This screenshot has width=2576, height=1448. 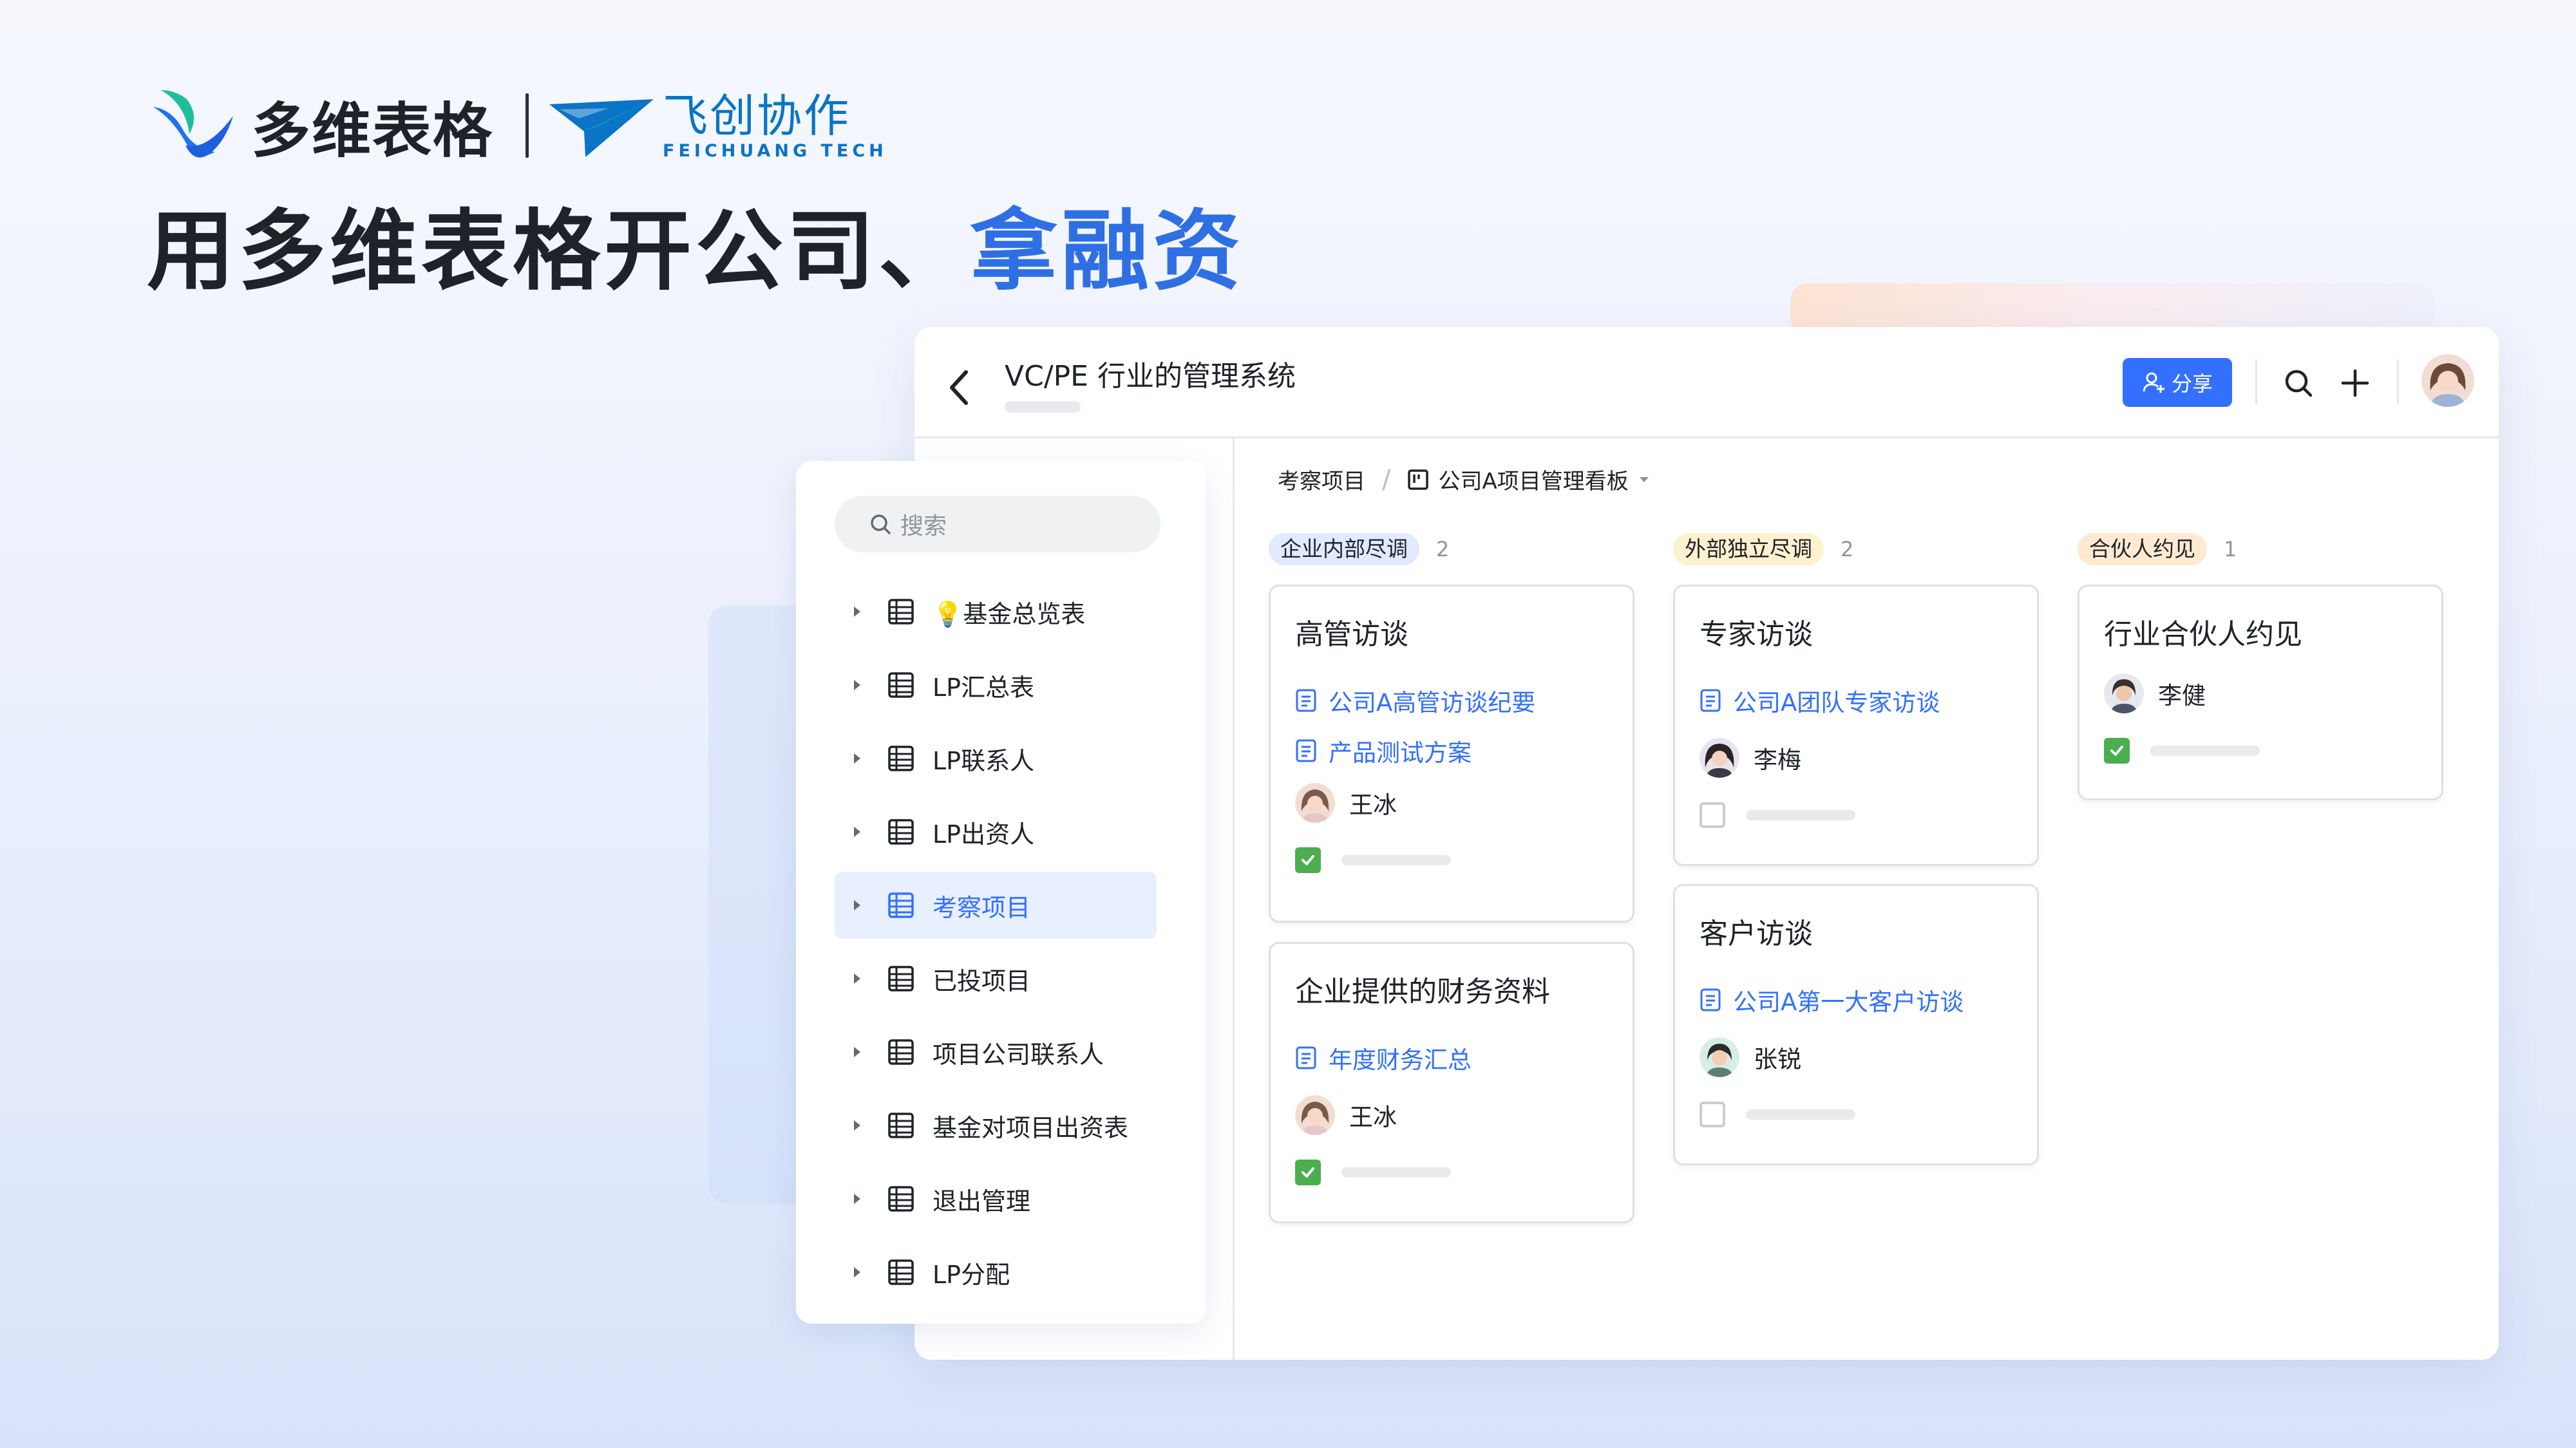 I want to click on sidebar-item-label: 退出管理, so click(x=982, y=1201).